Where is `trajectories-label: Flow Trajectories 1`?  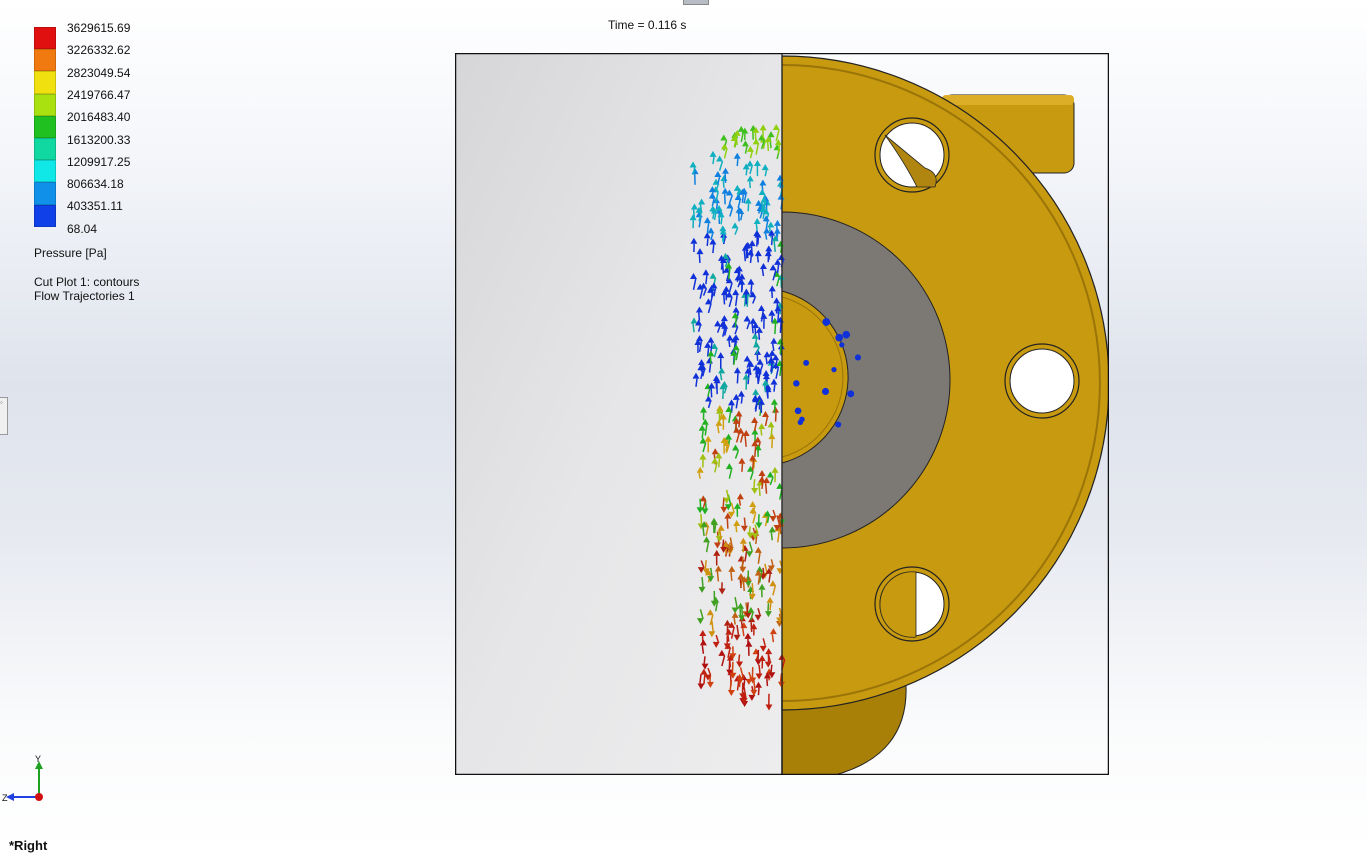 trajectories-label: Flow Trajectories 1 is located at coordinates (86, 296).